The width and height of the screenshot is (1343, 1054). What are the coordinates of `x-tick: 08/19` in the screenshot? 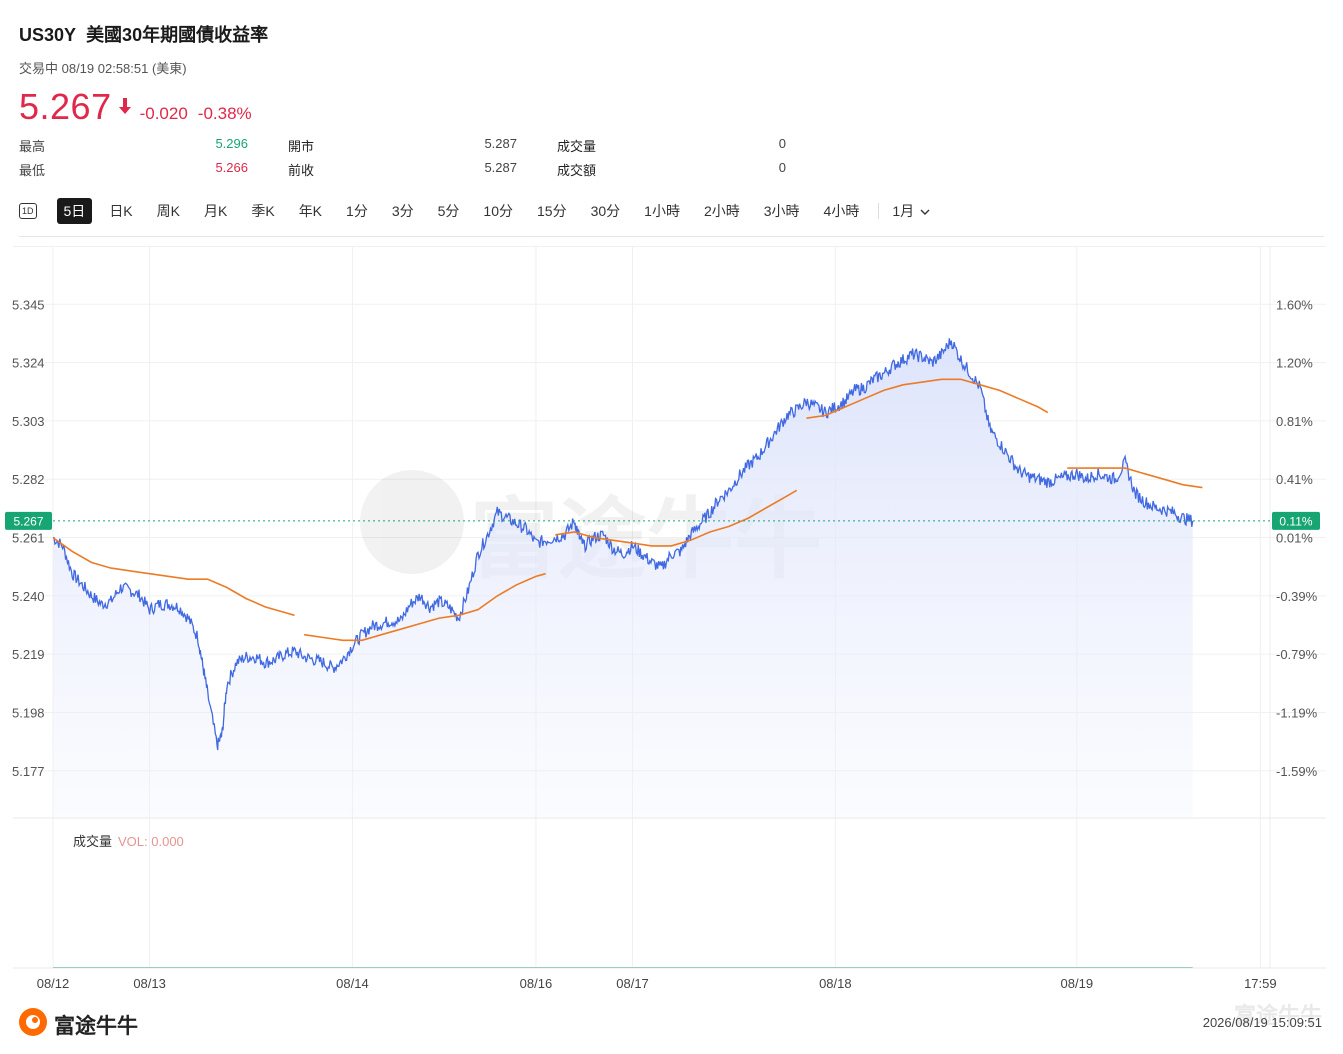 It's located at (1077, 983).